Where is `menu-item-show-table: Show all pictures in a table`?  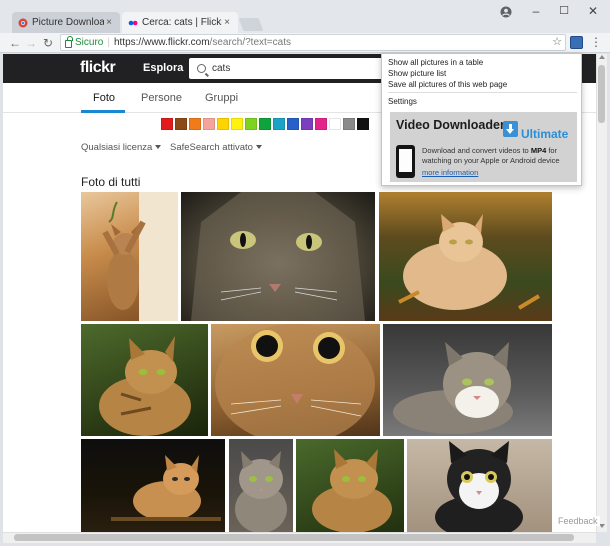
menu-item-show-table: Show all pictures in a table is located at coordinates (435, 62).